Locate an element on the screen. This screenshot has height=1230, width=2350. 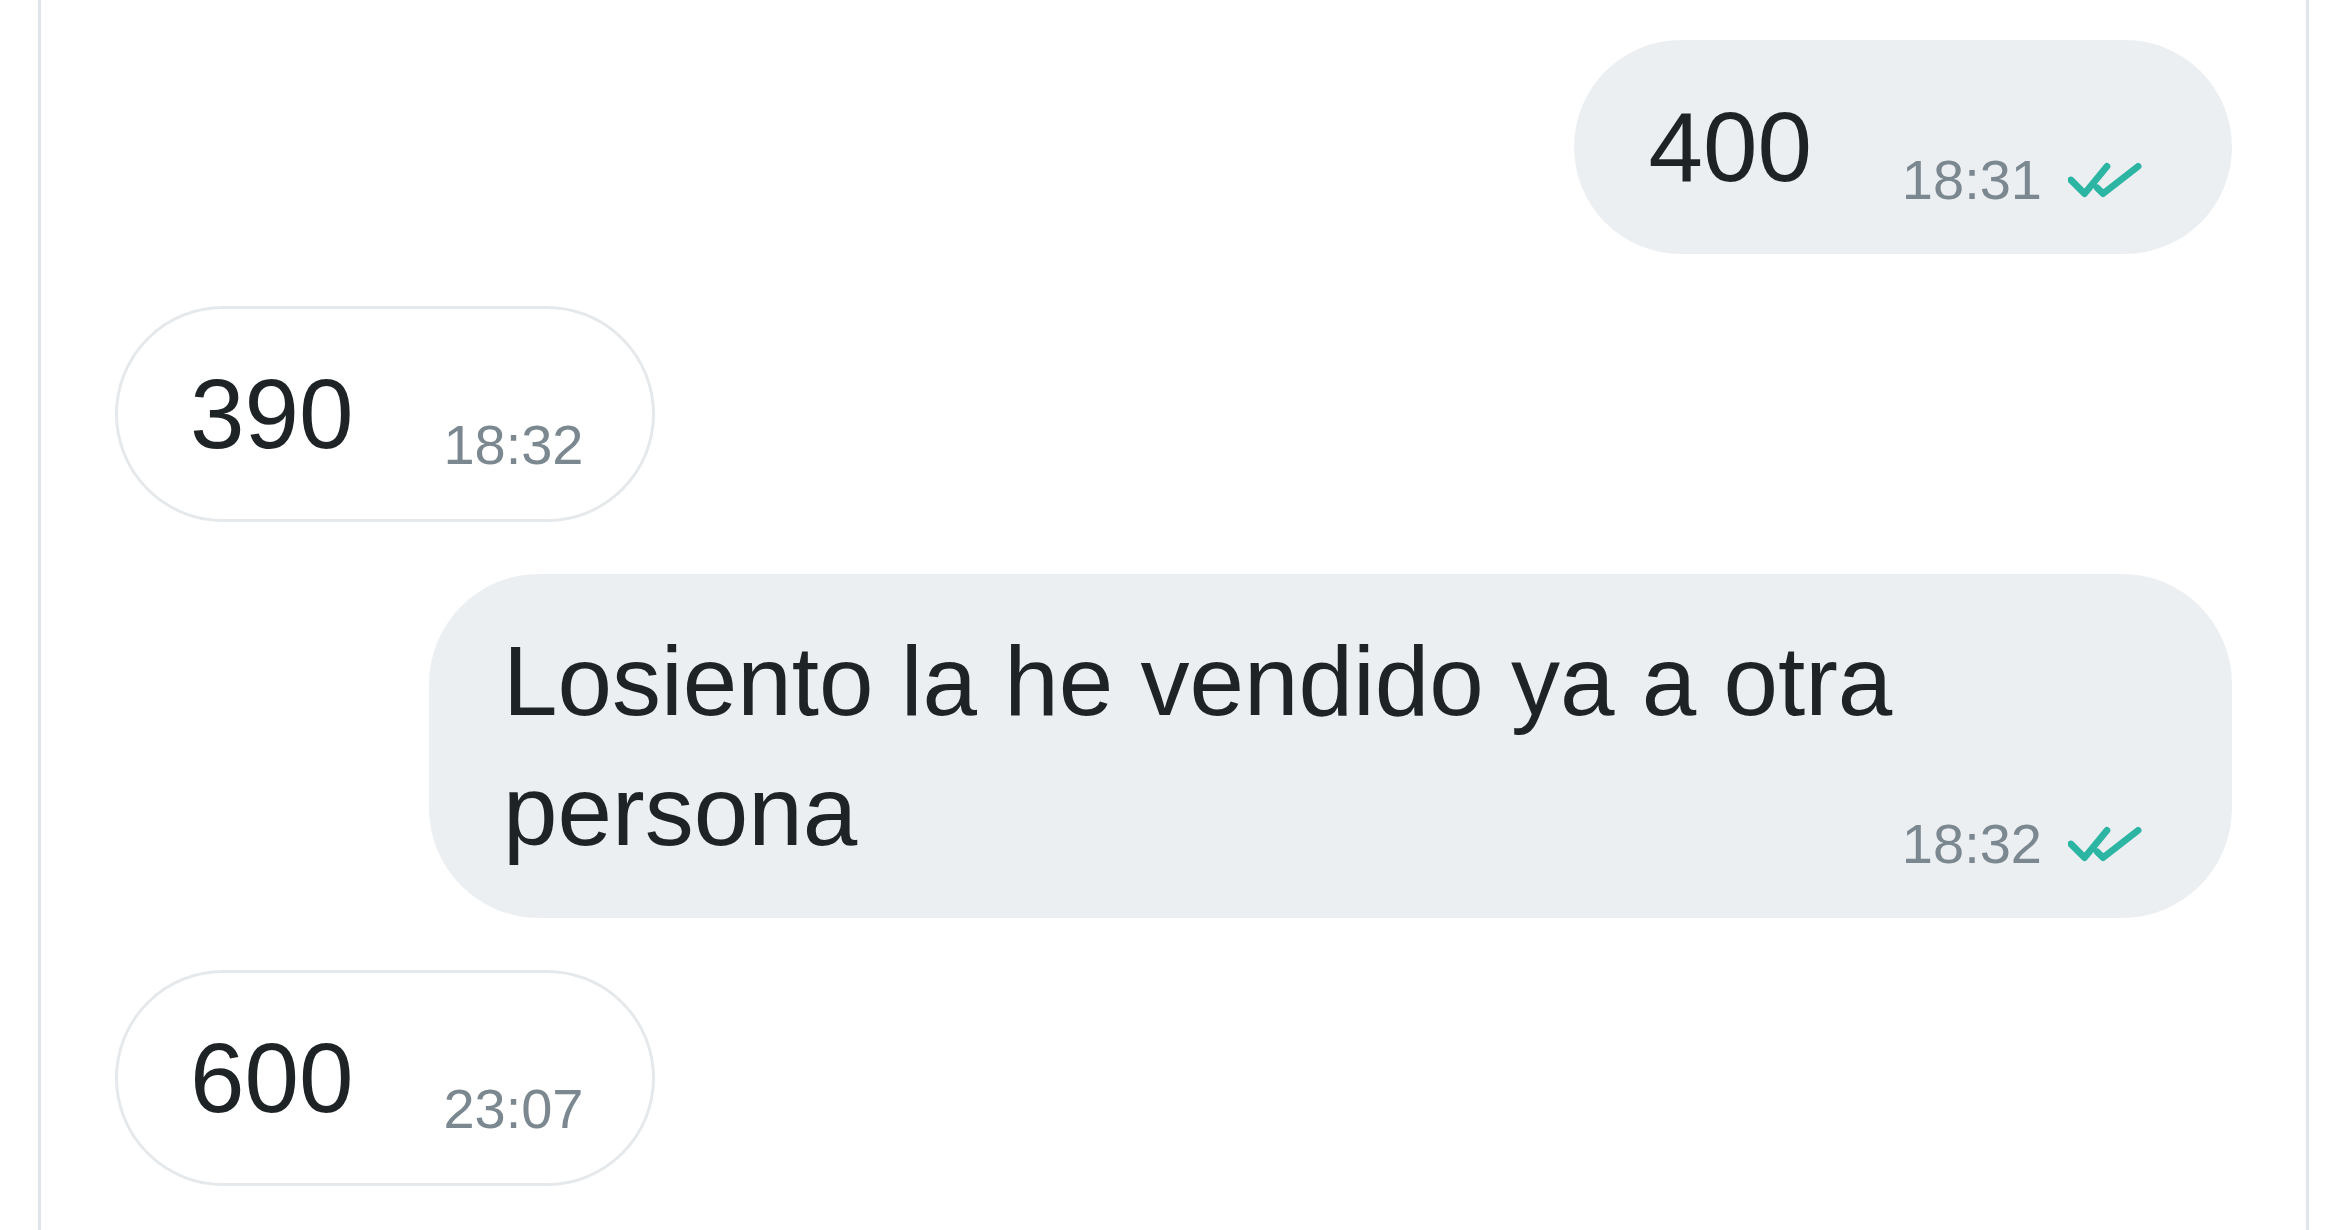
message-text: 600 is located at coordinates (272, 1078).